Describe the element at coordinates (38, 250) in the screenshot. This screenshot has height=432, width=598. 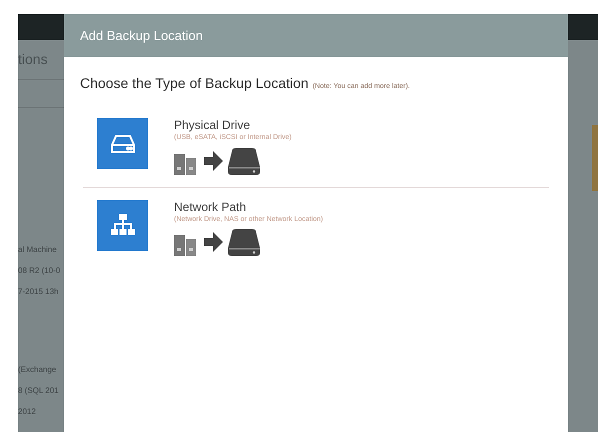
I see `background-text: al Machine` at that location.